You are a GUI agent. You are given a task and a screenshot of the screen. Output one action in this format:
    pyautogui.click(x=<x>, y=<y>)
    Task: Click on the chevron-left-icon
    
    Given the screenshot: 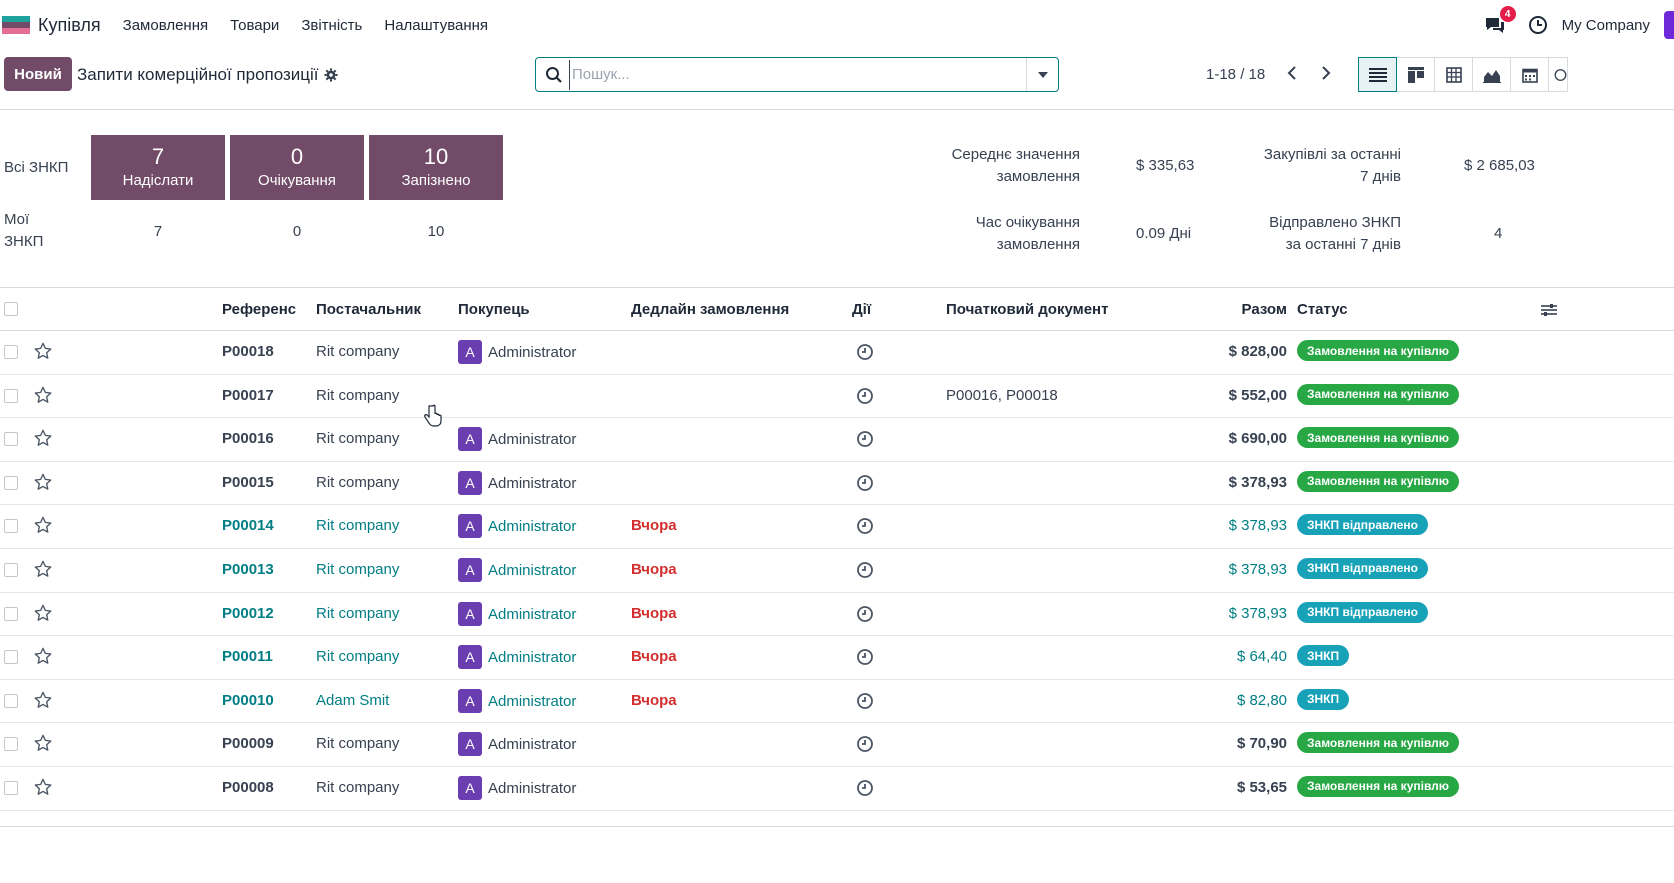 What is the action you would take?
    pyautogui.click(x=1292, y=73)
    